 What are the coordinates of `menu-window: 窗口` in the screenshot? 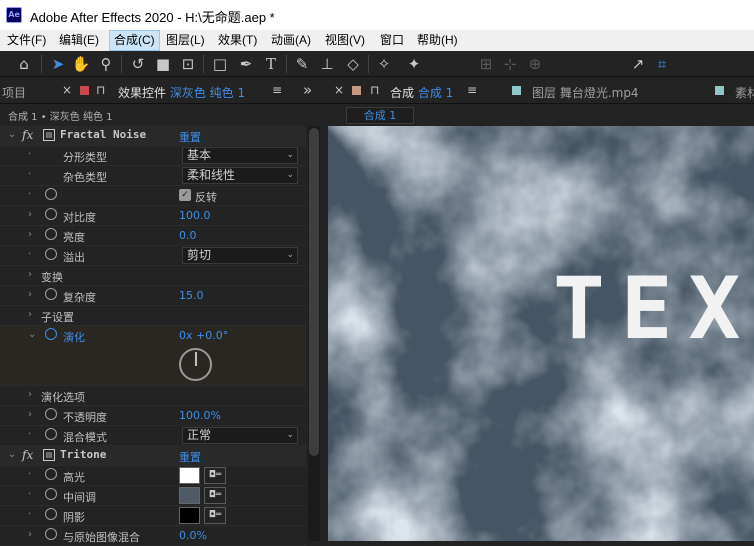 It's located at (392, 40).